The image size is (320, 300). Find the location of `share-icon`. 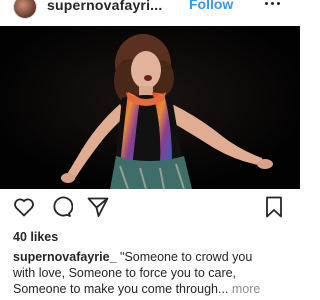

share-icon is located at coordinates (98, 207).